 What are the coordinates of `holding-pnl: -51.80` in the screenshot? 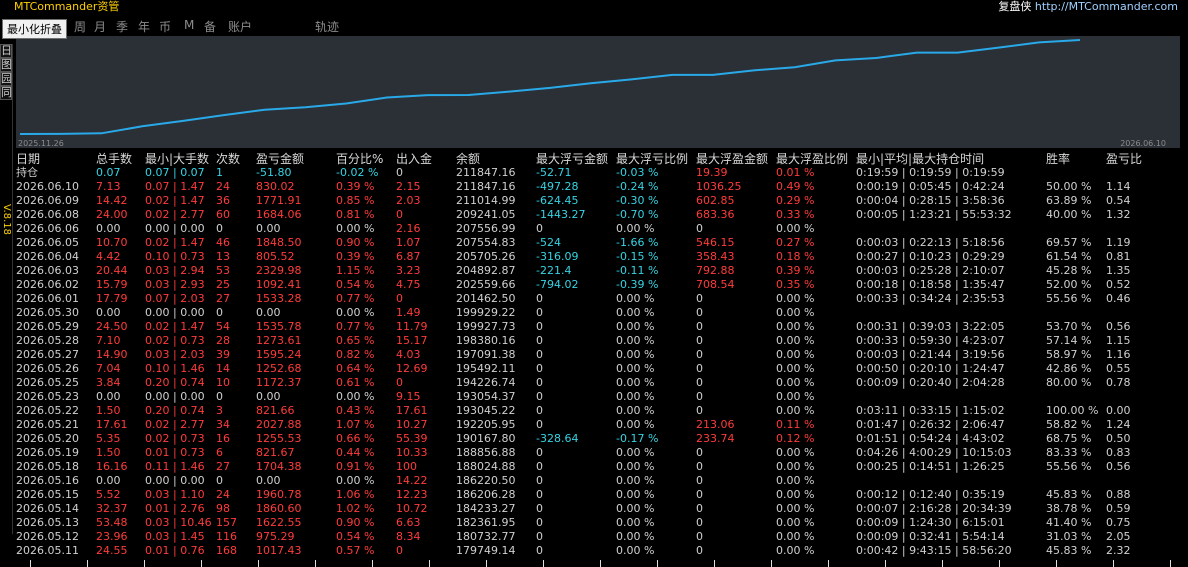 It's located at (274, 172).